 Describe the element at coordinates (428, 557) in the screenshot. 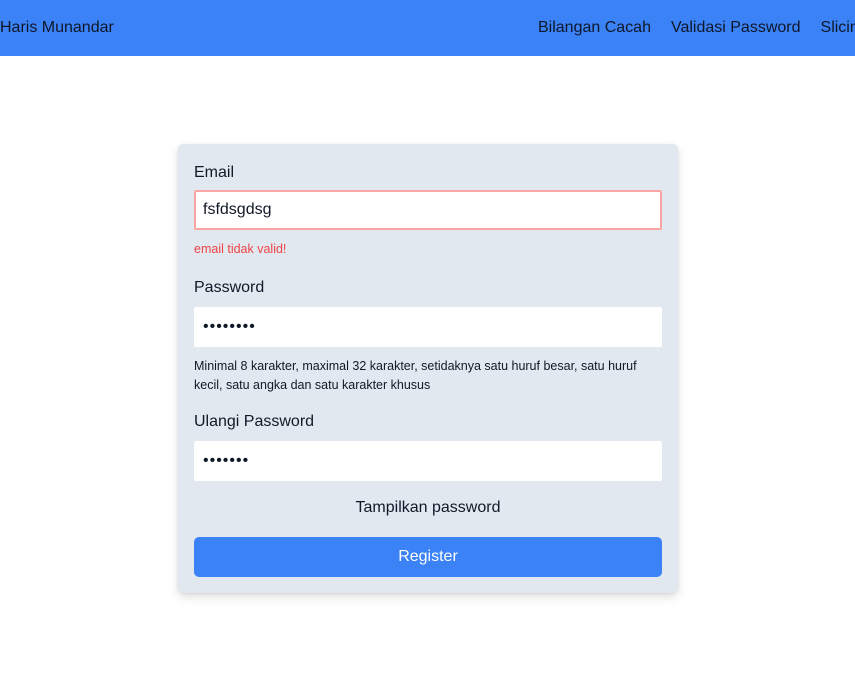

I see `register-button: Register` at that location.